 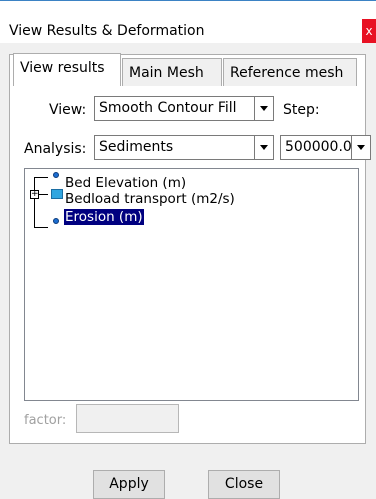 I want to click on analysis-label: Analysis:, so click(x=55, y=149).